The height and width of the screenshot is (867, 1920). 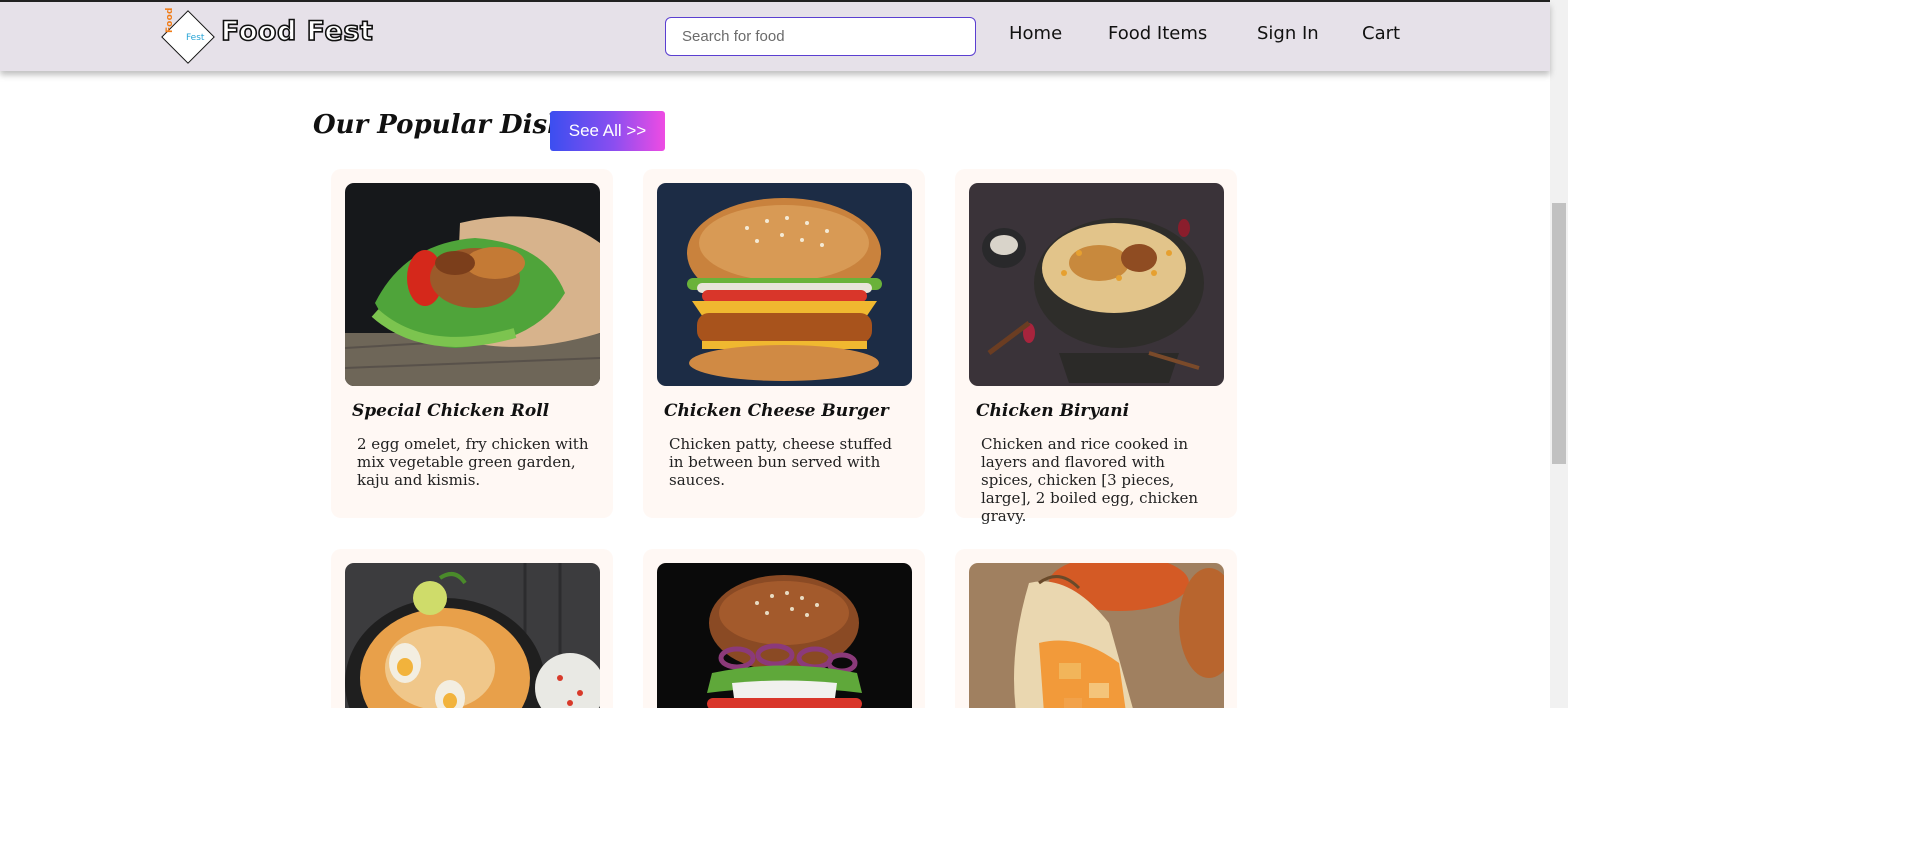 I want to click on nav-sign-in: Sign In, so click(x=1288, y=33).